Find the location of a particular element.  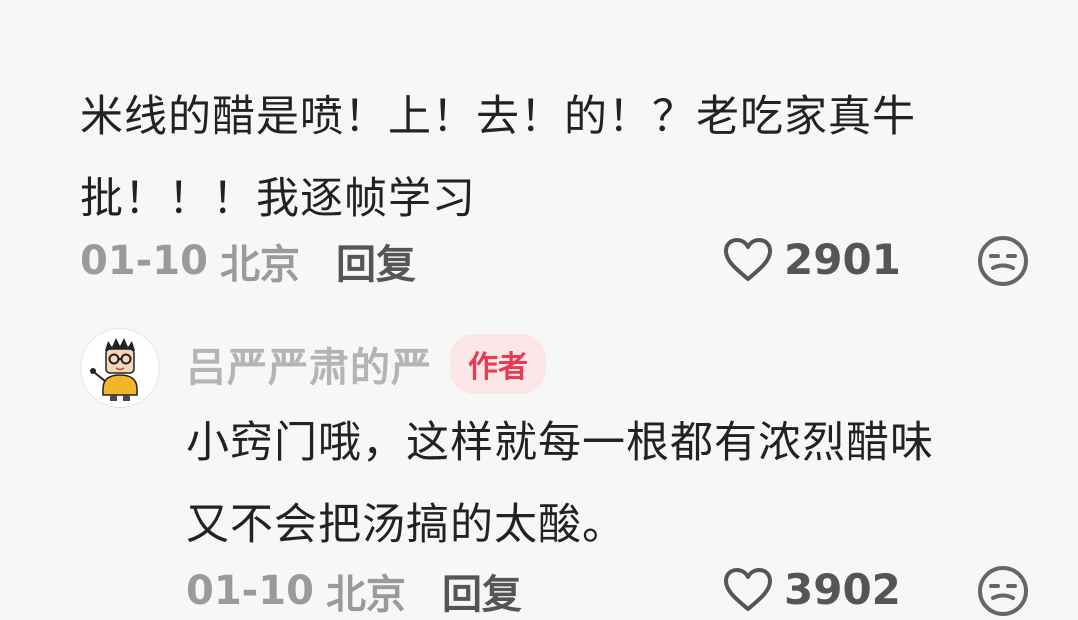

avatar is located at coordinates (120, 368).